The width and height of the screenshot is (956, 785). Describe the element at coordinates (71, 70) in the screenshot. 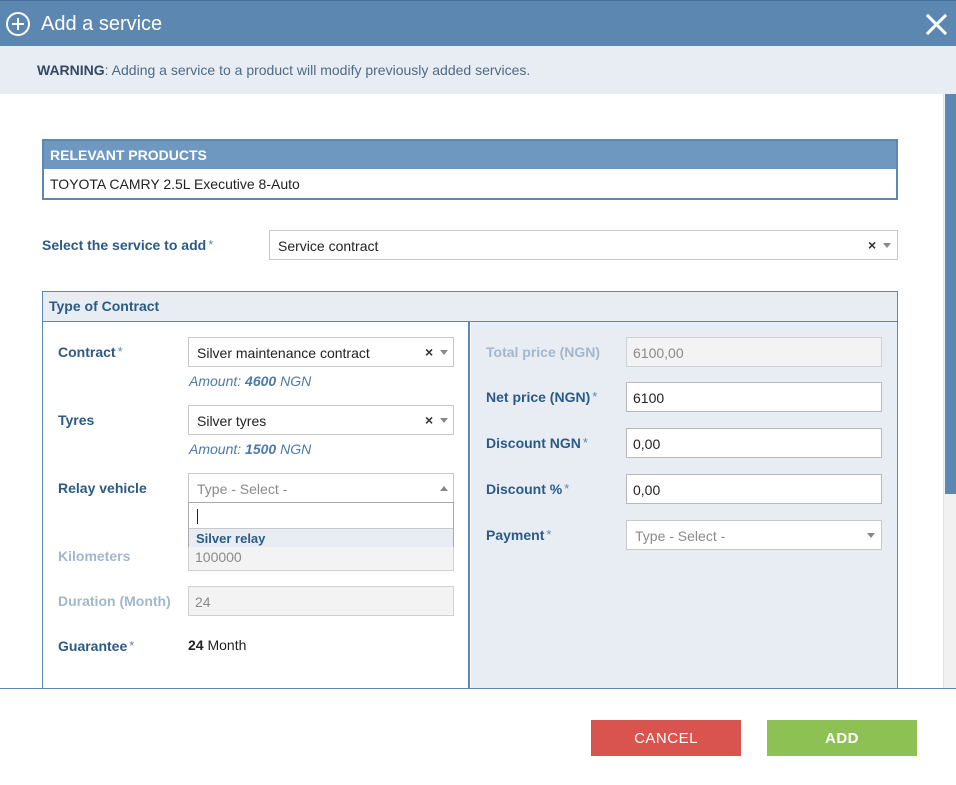

I see `warning-label: WARNING` at that location.